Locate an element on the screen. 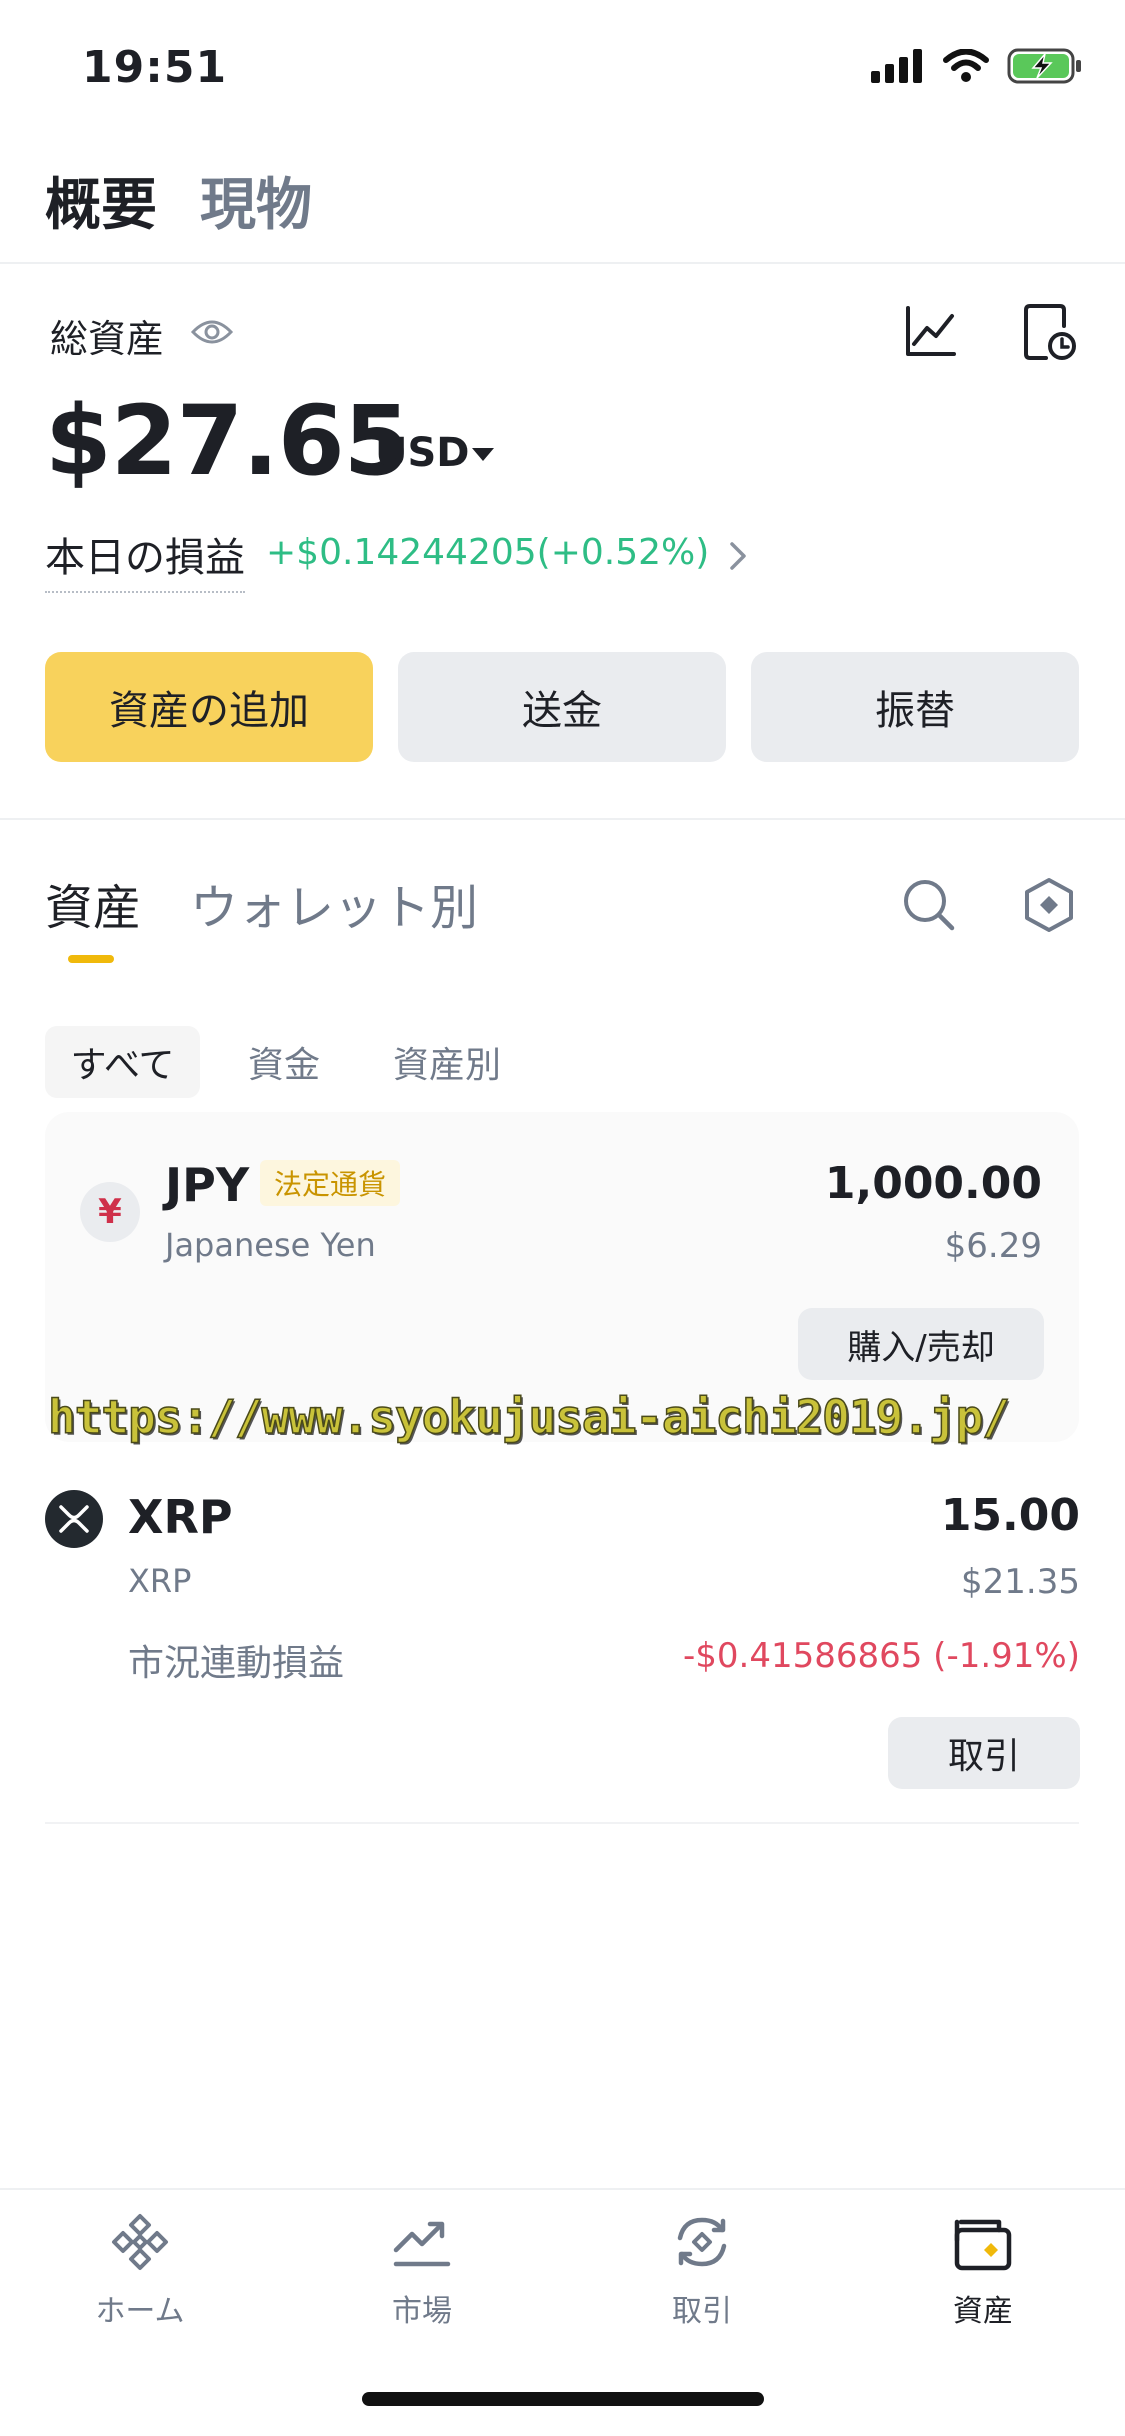 The width and height of the screenshot is (1125, 2436). cellular-signal-icon is located at coordinates (896, 66).